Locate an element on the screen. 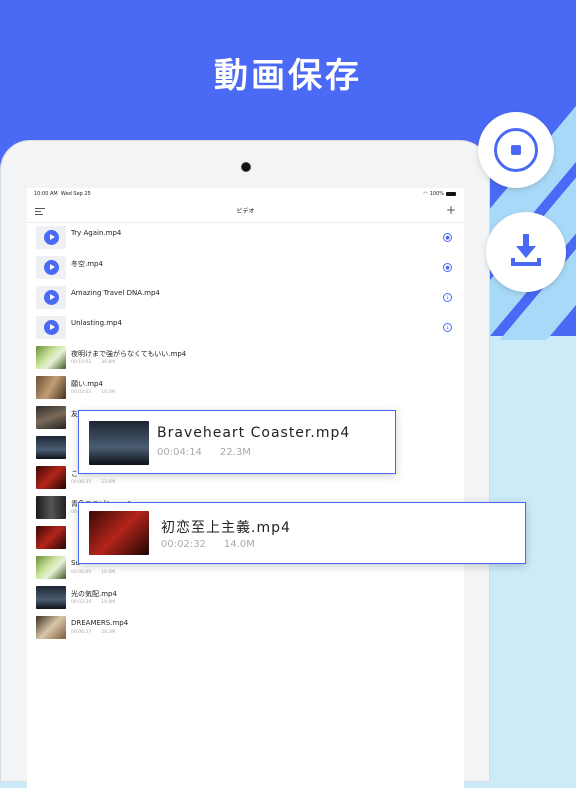 This screenshot has height=788, width=576. callout-name: 初恋至上主義.mp4 is located at coordinates (226, 528).